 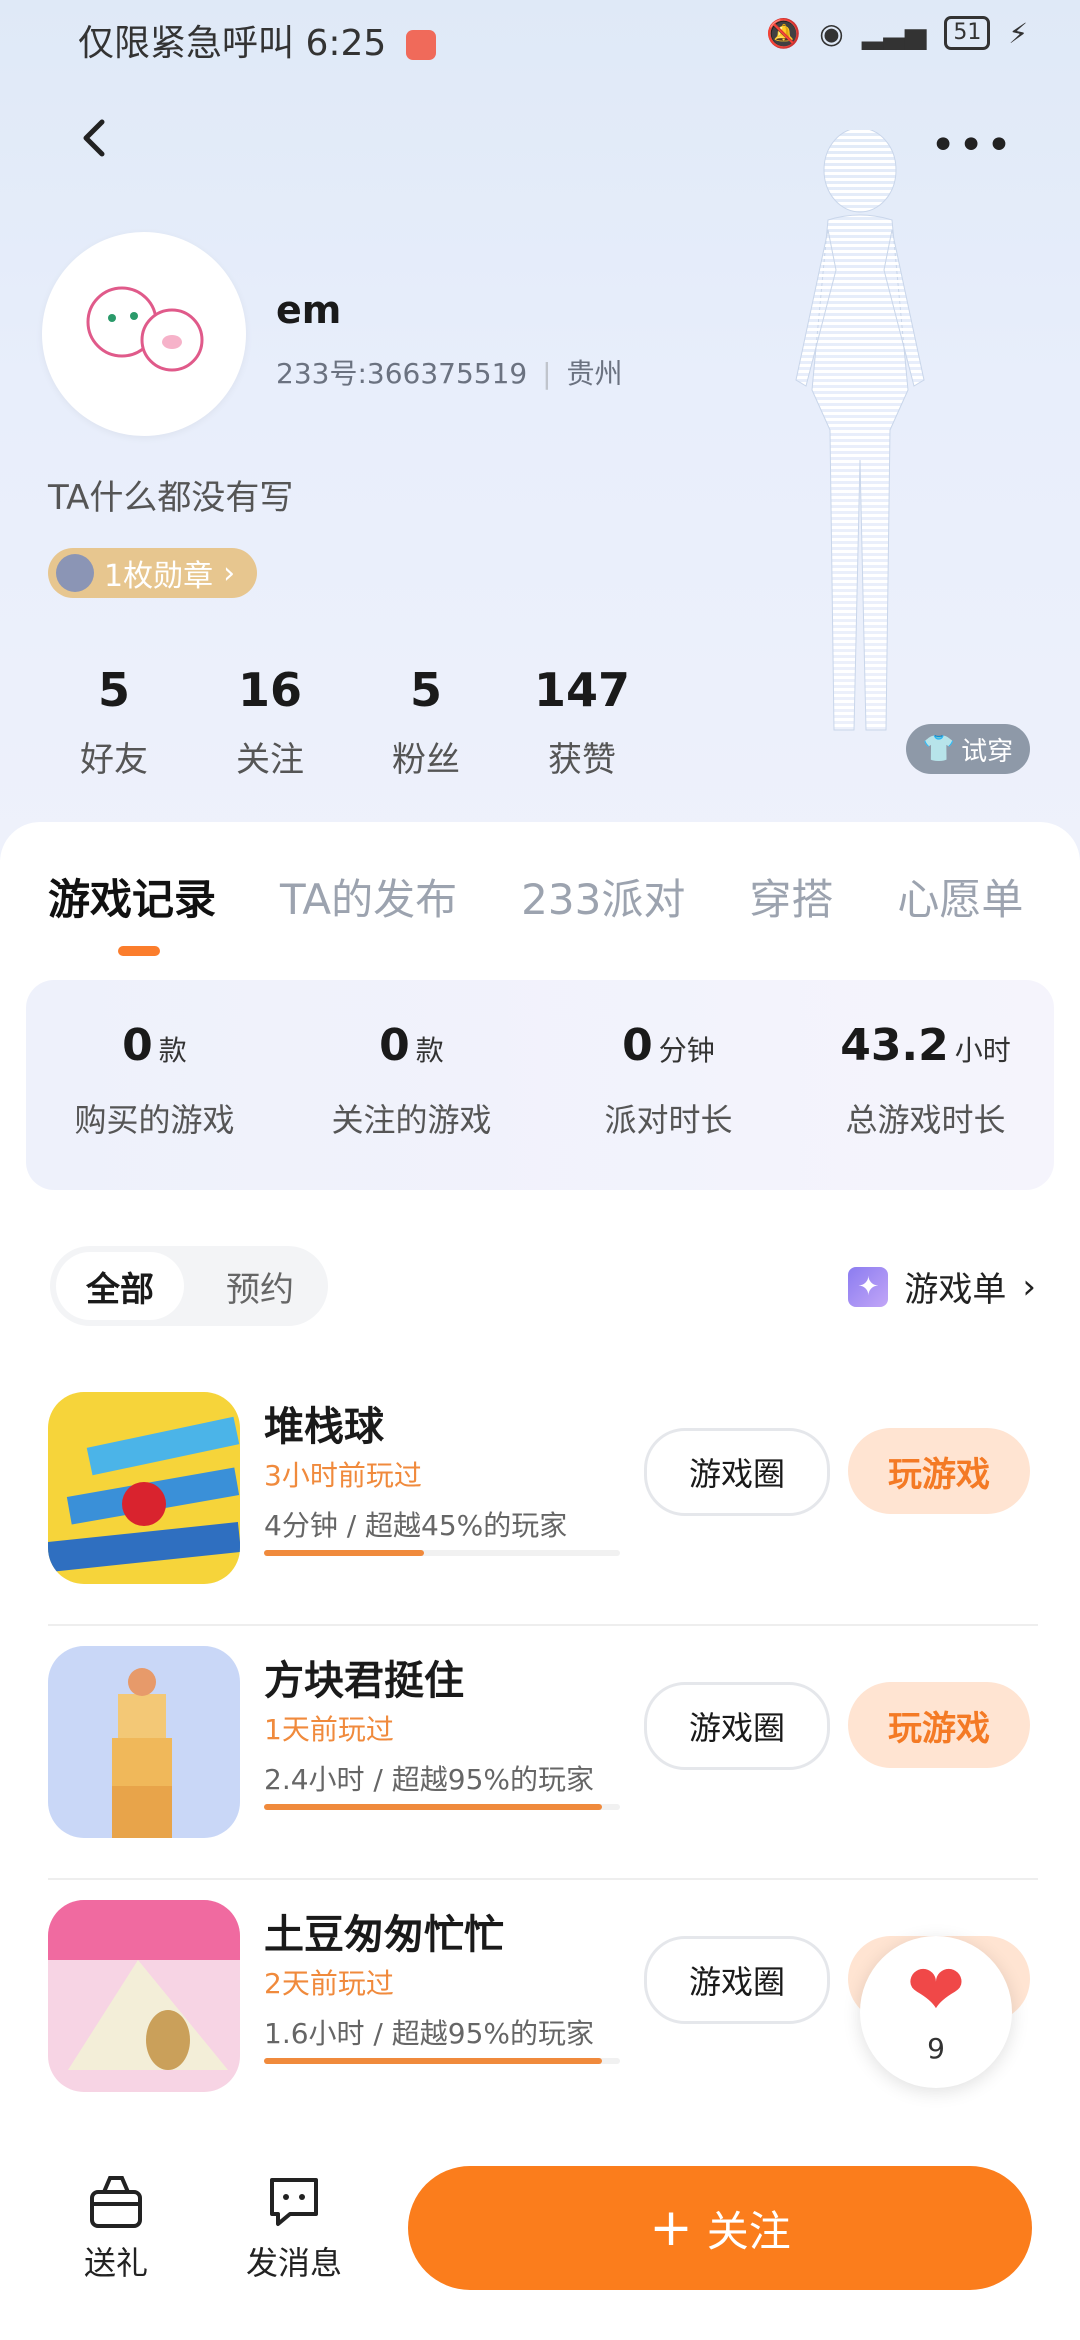 What do you see at coordinates (429, 1779) in the screenshot?
I see `play-stats: 2.4小时 / 超越95%的玩家` at bounding box center [429, 1779].